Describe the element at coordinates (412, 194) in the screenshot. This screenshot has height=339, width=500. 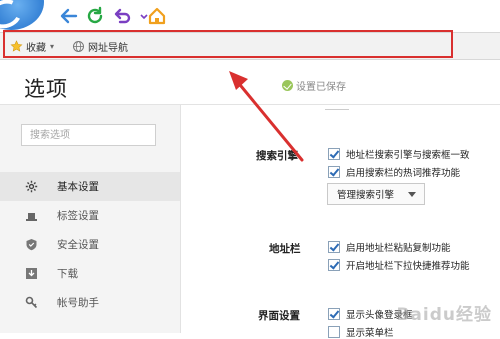
I see `caret-down-icon` at that location.